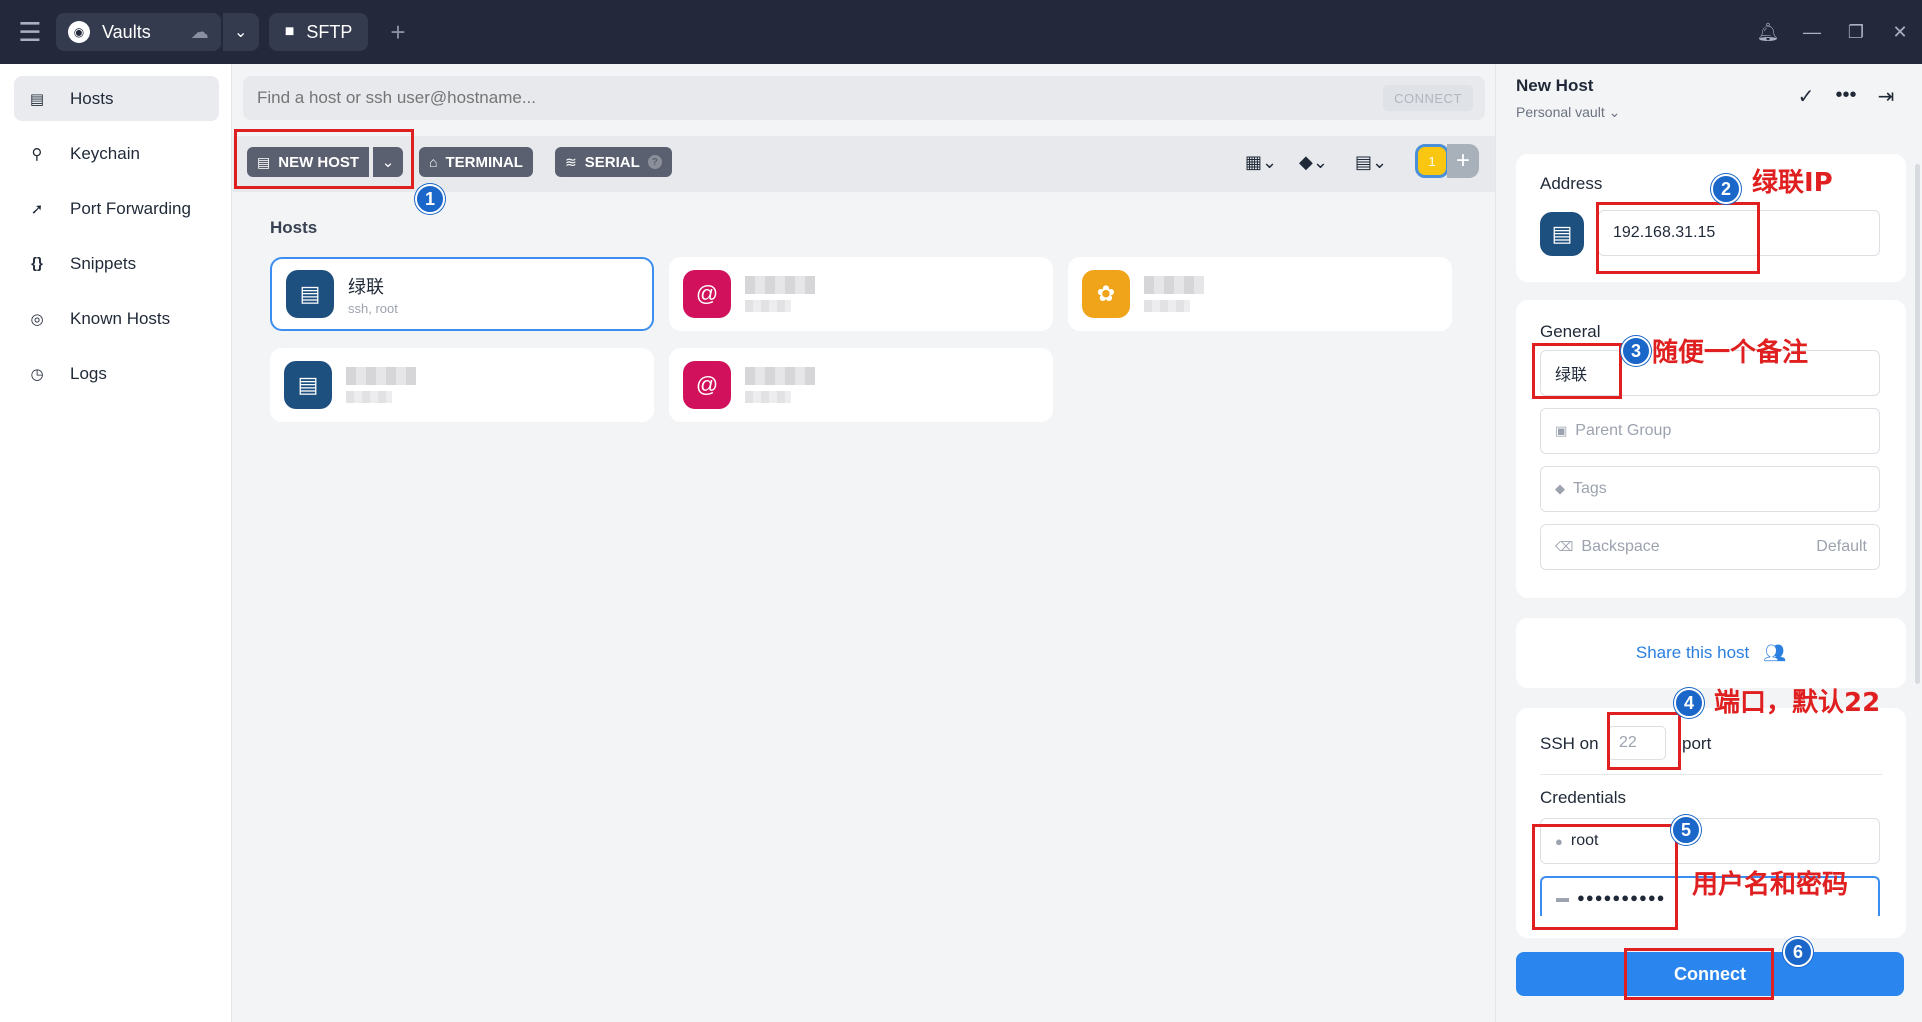  Describe the element at coordinates (1812, 32) in the screenshot. I see `minimize-icon: —` at that location.